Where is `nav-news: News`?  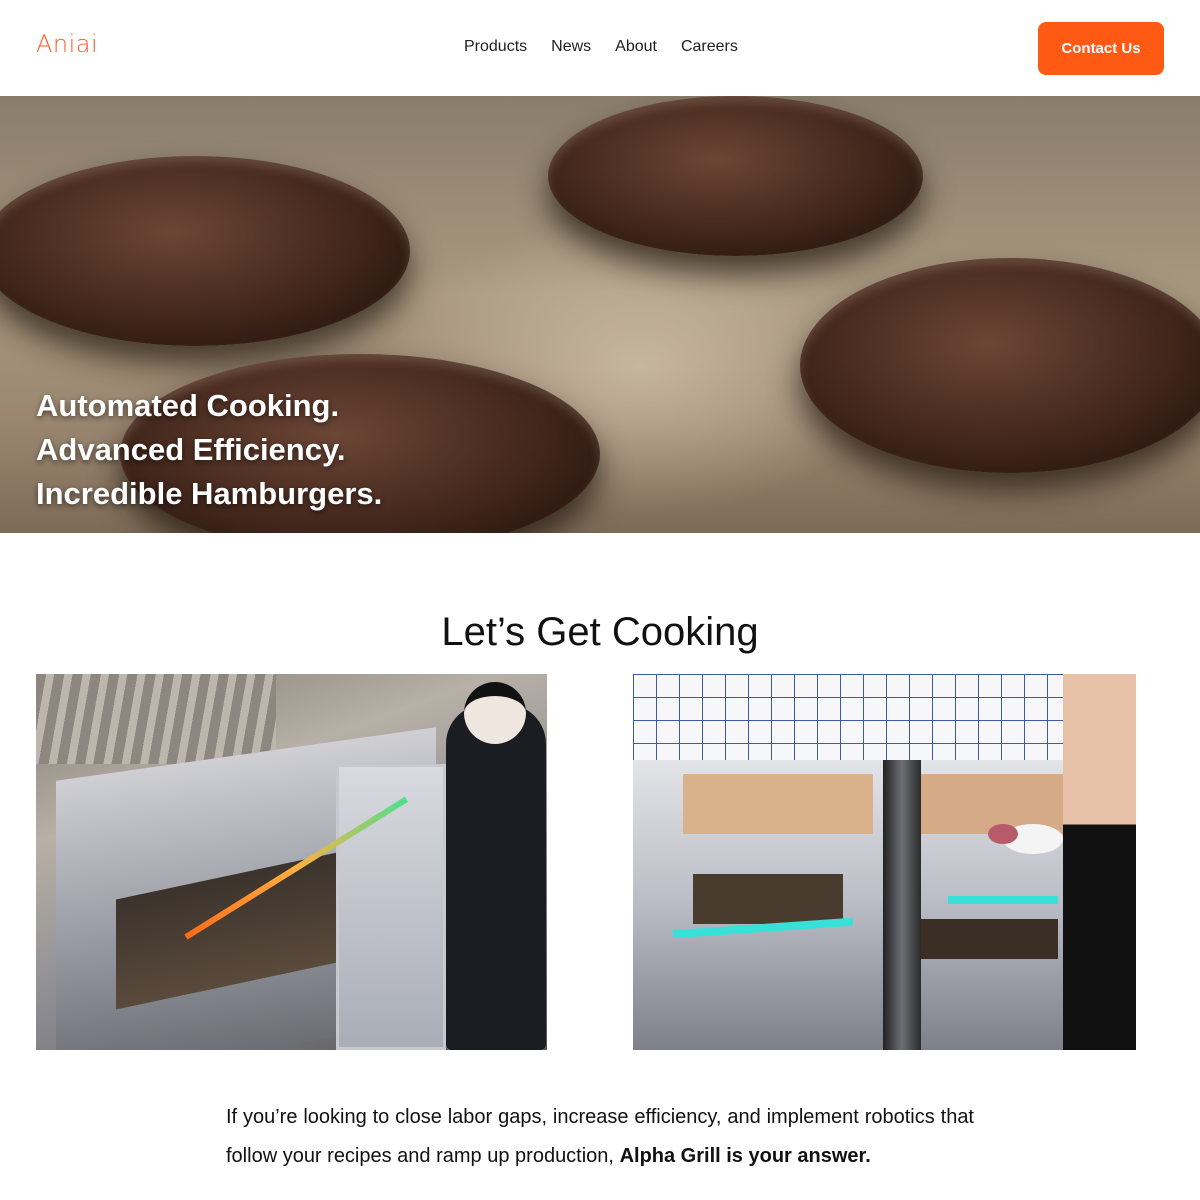
nav-news: News is located at coordinates (571, 47).